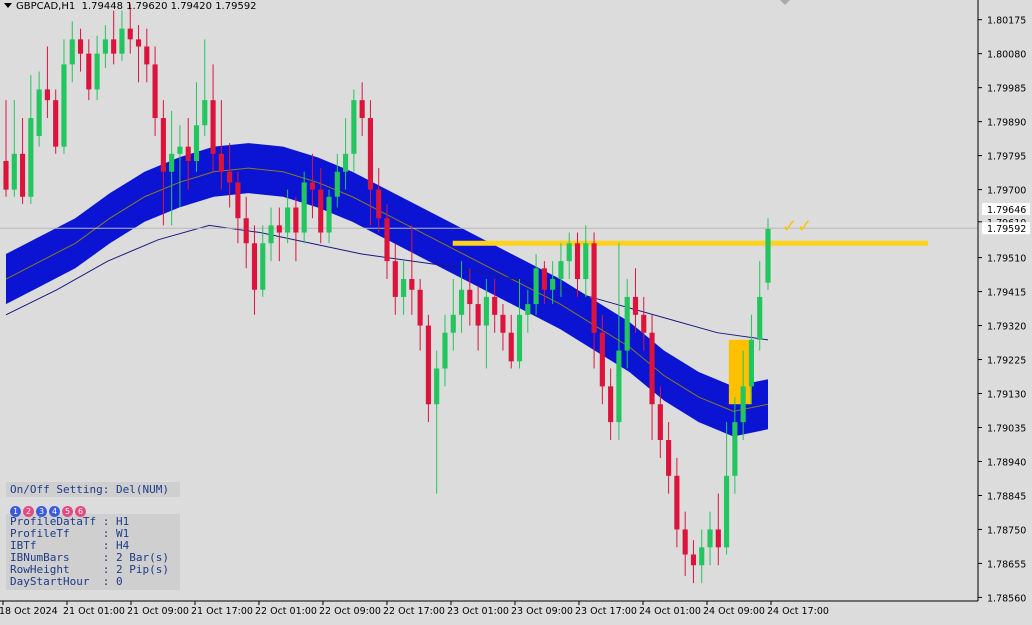  I want to click on price-label: 1.79130, so click(1006, 395).